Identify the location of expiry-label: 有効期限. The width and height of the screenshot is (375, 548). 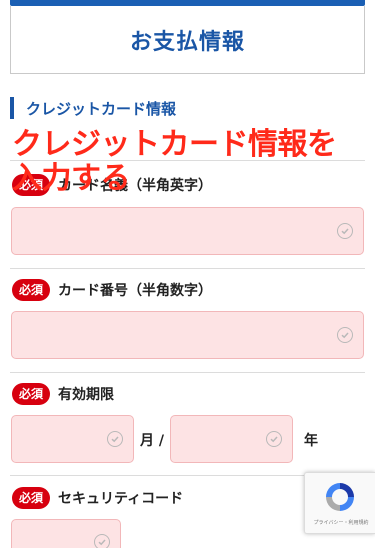
(86, 395).